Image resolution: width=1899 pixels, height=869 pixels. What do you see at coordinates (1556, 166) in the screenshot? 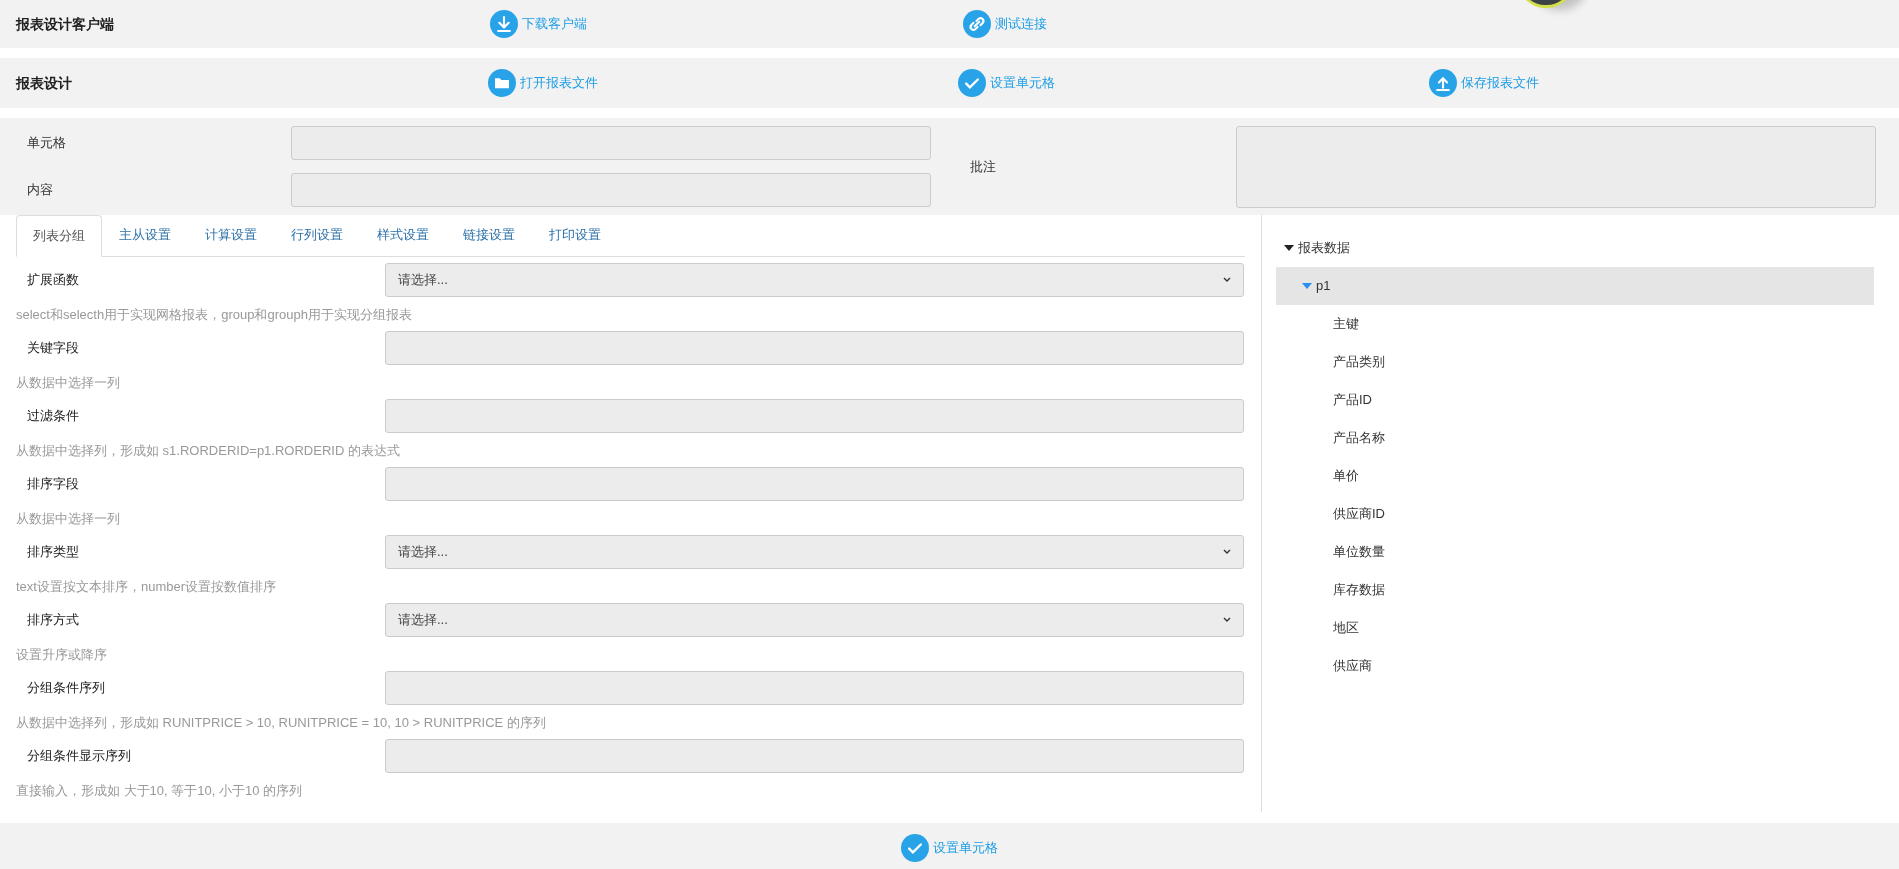
I see `note-field` at bounding box center [1556, 166].